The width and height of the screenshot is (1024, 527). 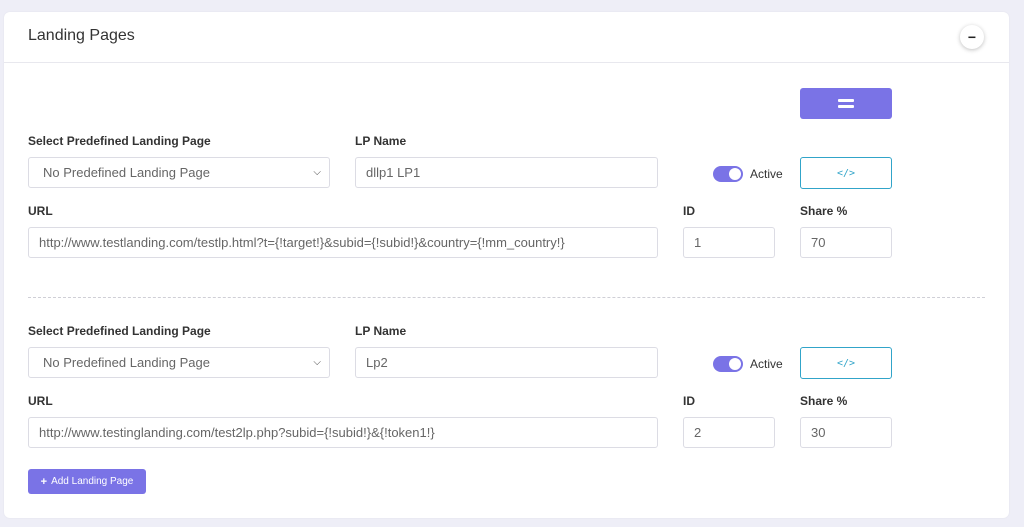 I want to click on plus-icon: +, so click(x=44, y=481).